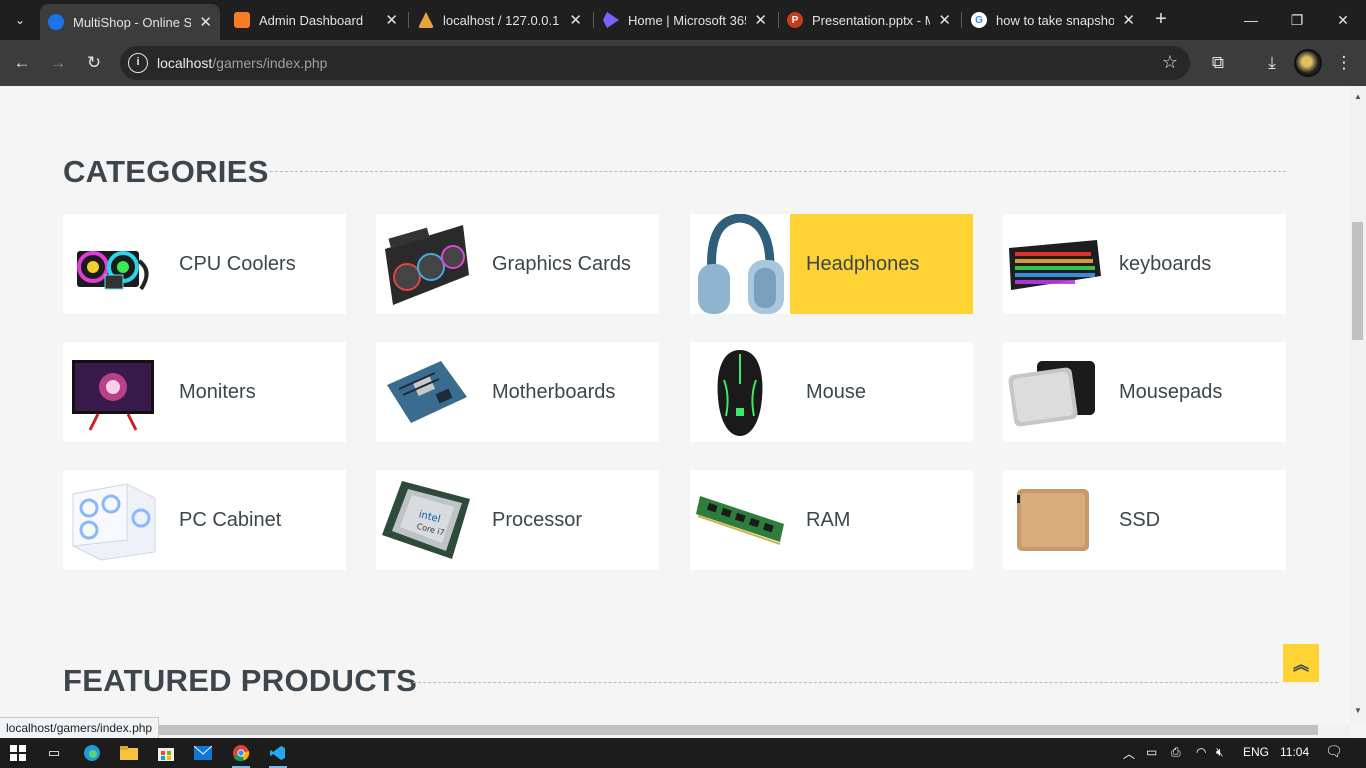 This screenshot has width=1366, height=768. I want to click on category-name: Headphones, so click(881, 264).